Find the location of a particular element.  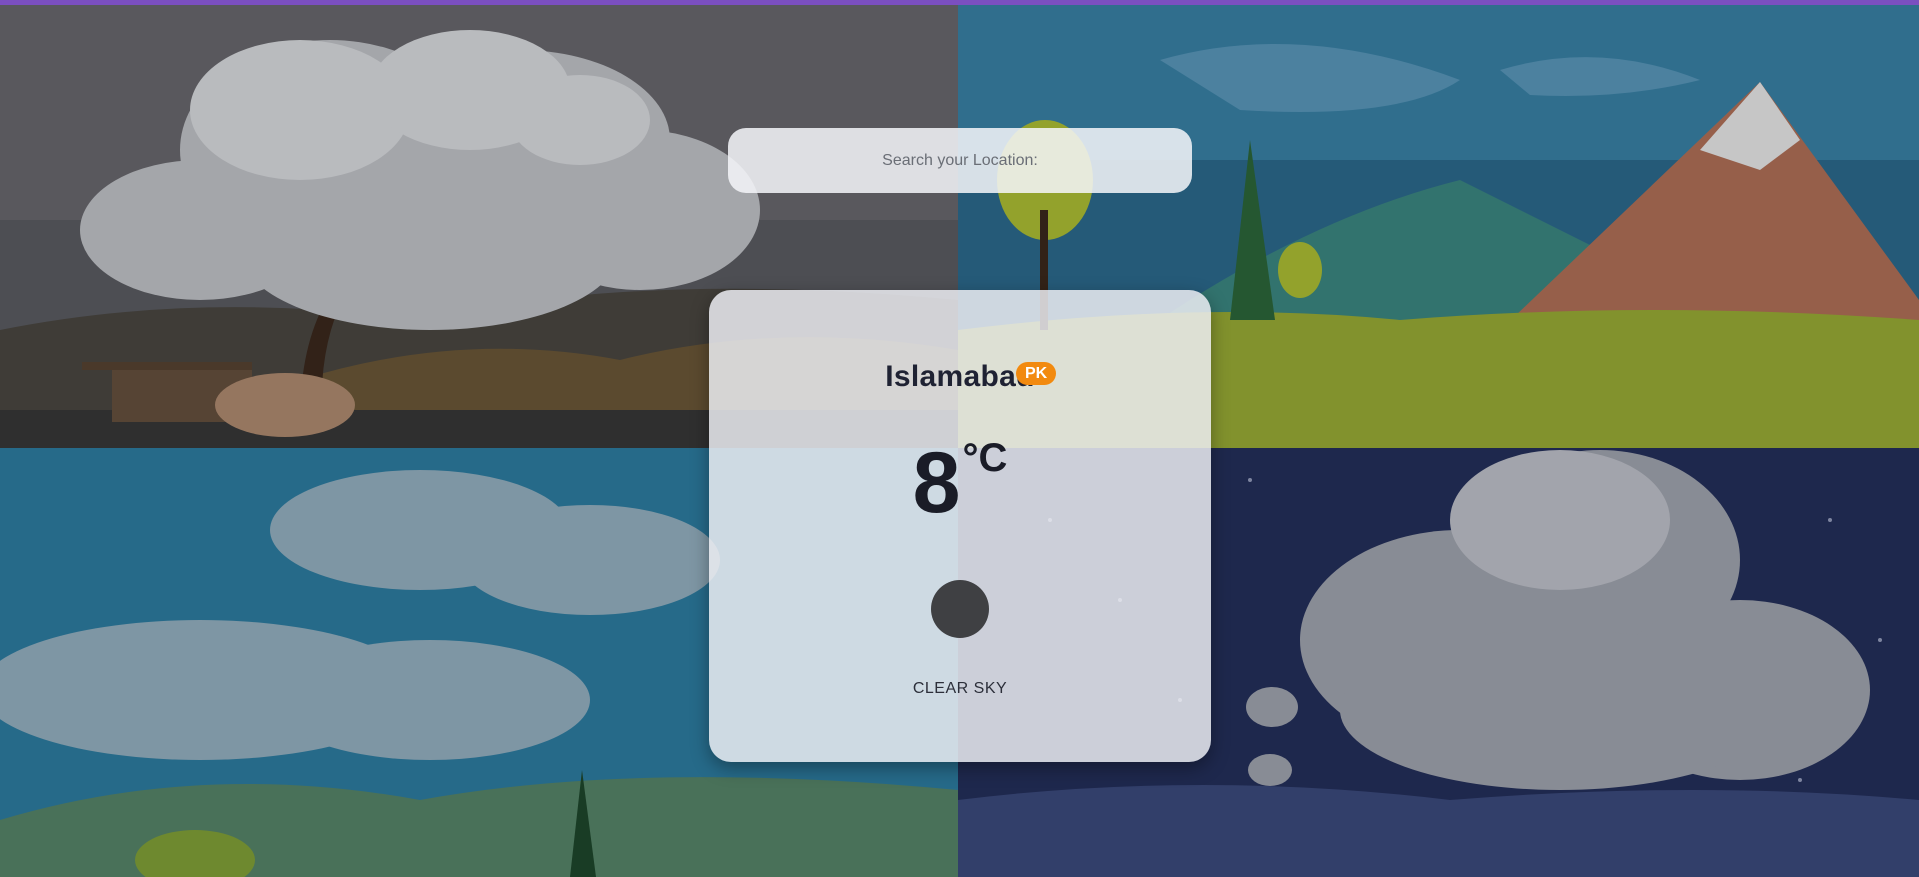

temperature-unit: °C is located at coordinates (985, 458).